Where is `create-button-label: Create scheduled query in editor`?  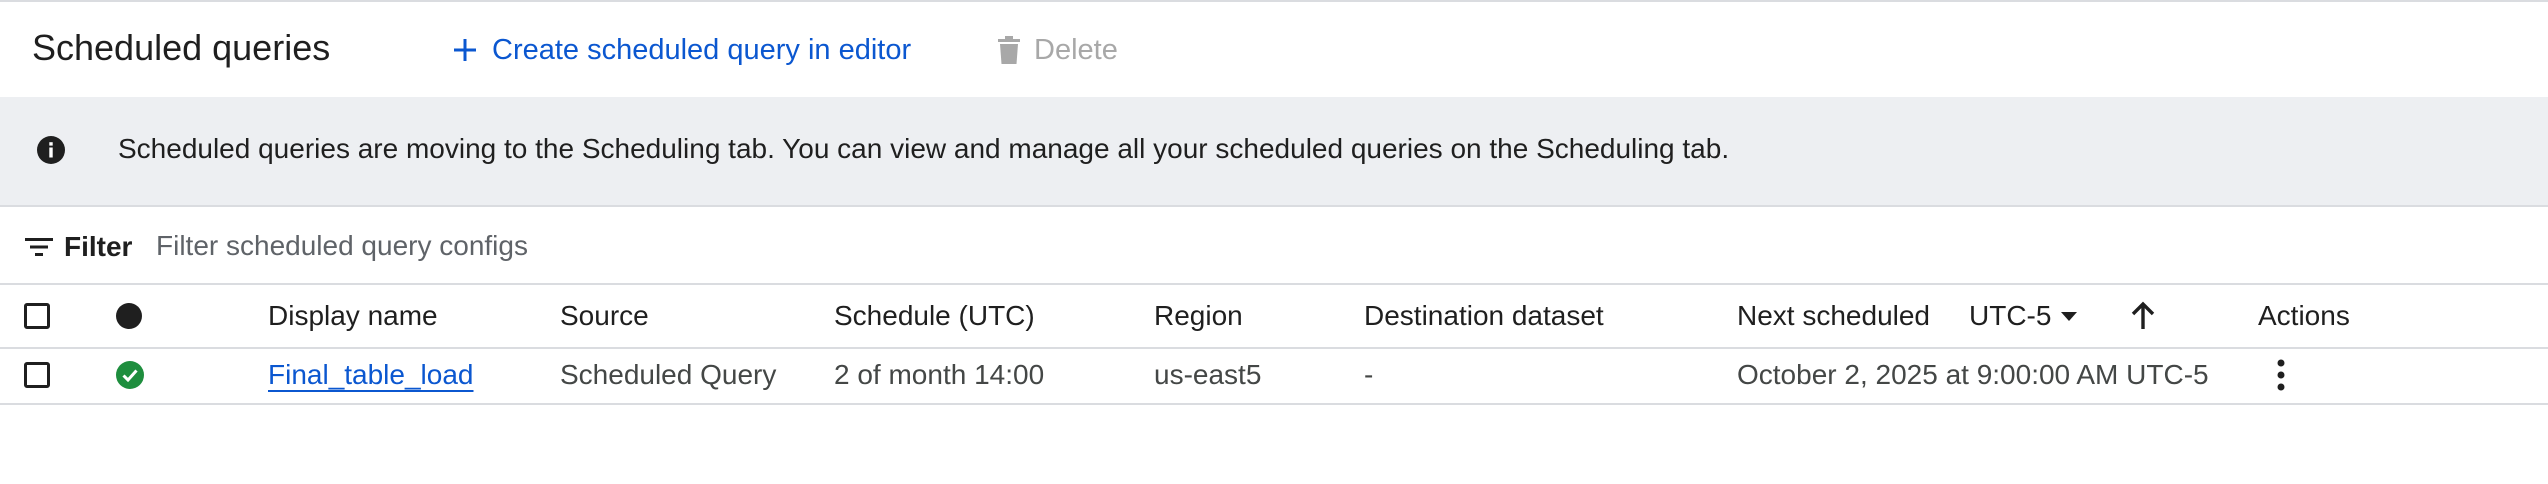
create-button-label: Create scheduled query in editor is located at coordinates (702, 49).